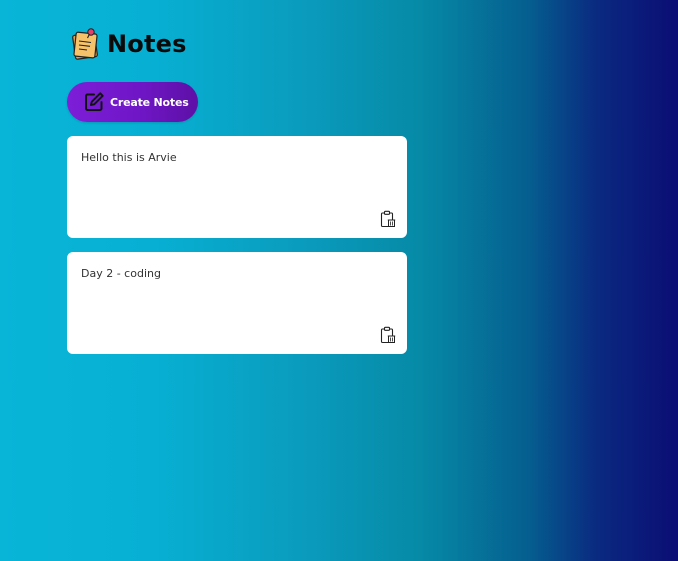  I want to click on note-text: Day 2 - coding, so click(224, 295).